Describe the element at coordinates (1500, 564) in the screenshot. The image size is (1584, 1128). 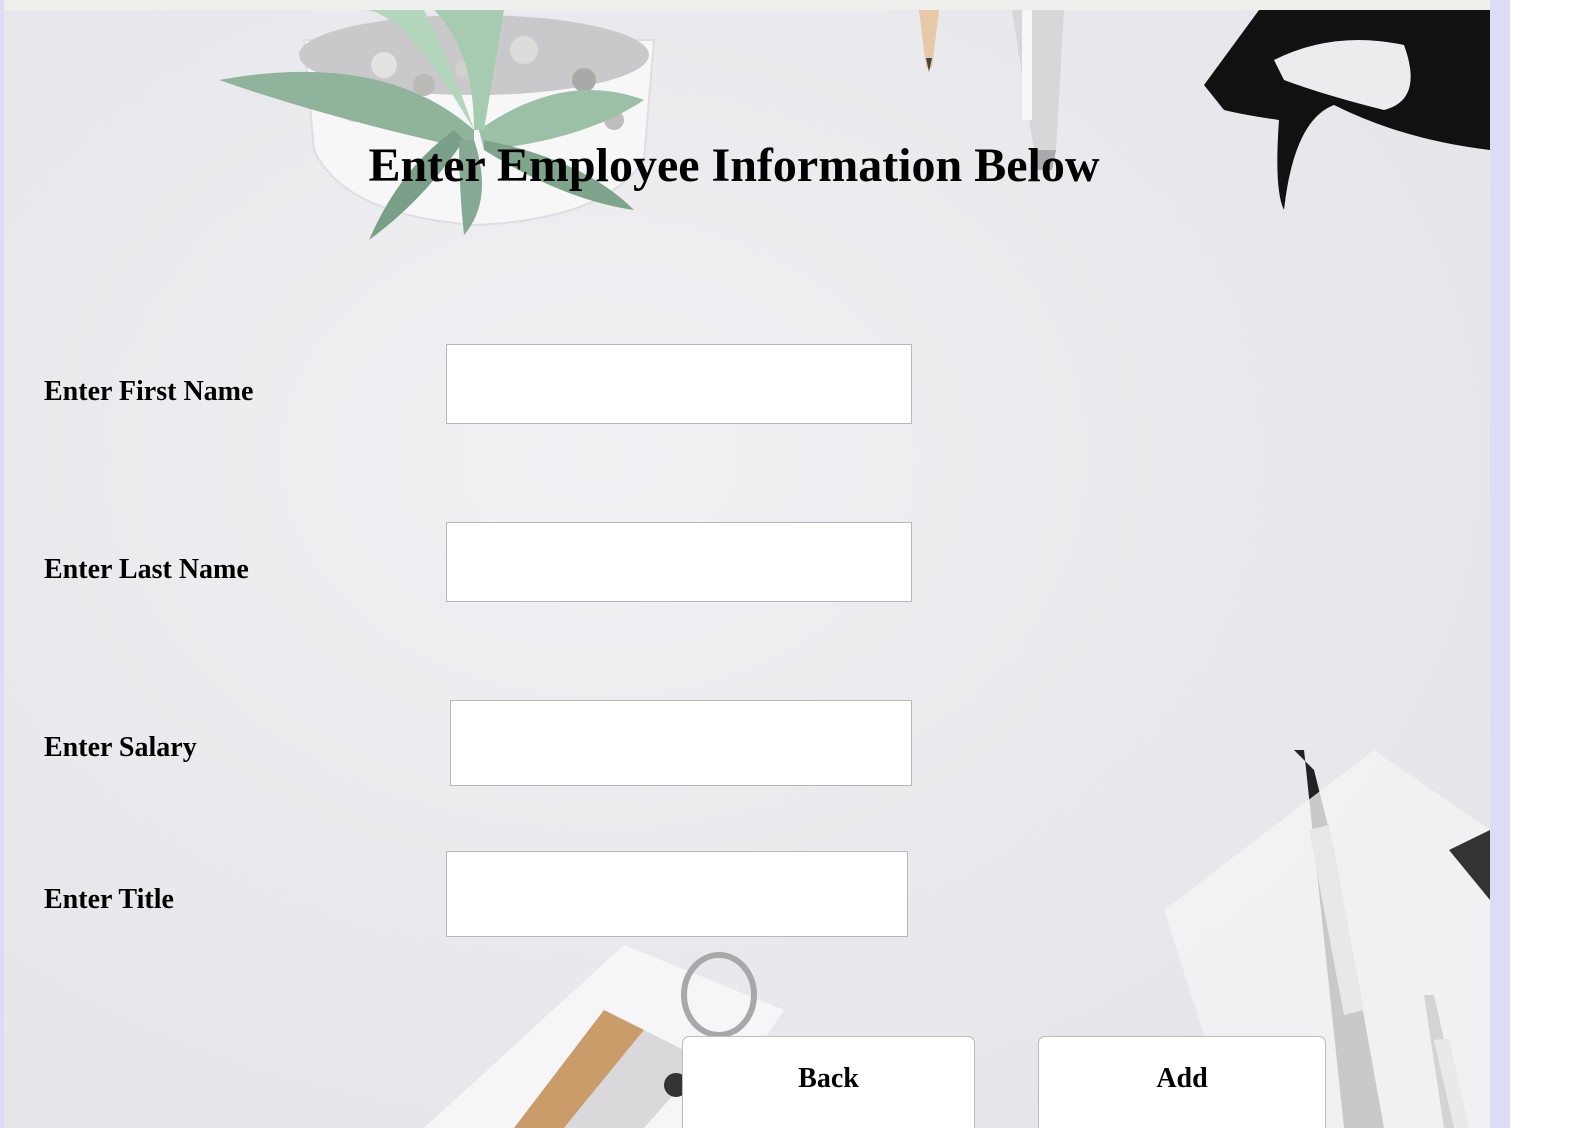
I see `window-frame-right` at that location.